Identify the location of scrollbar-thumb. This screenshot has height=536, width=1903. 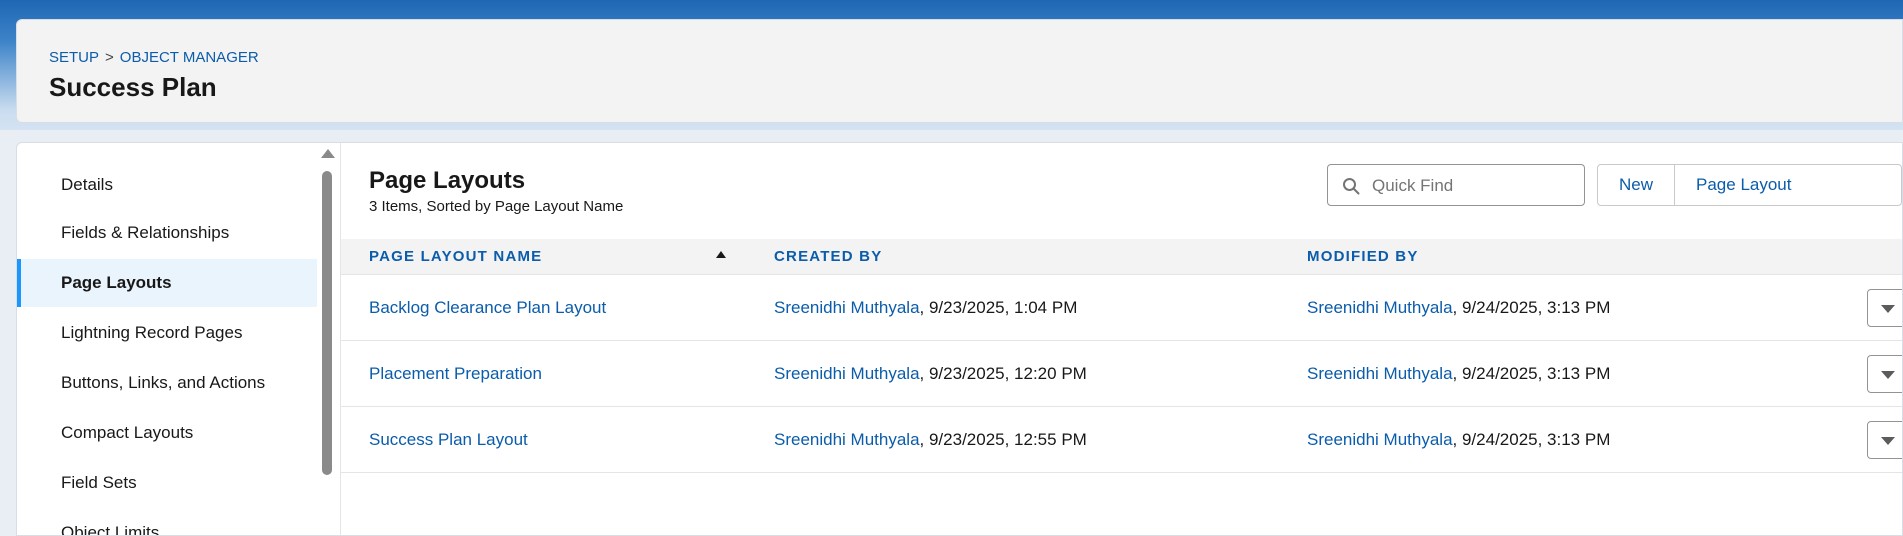
(327, 323).